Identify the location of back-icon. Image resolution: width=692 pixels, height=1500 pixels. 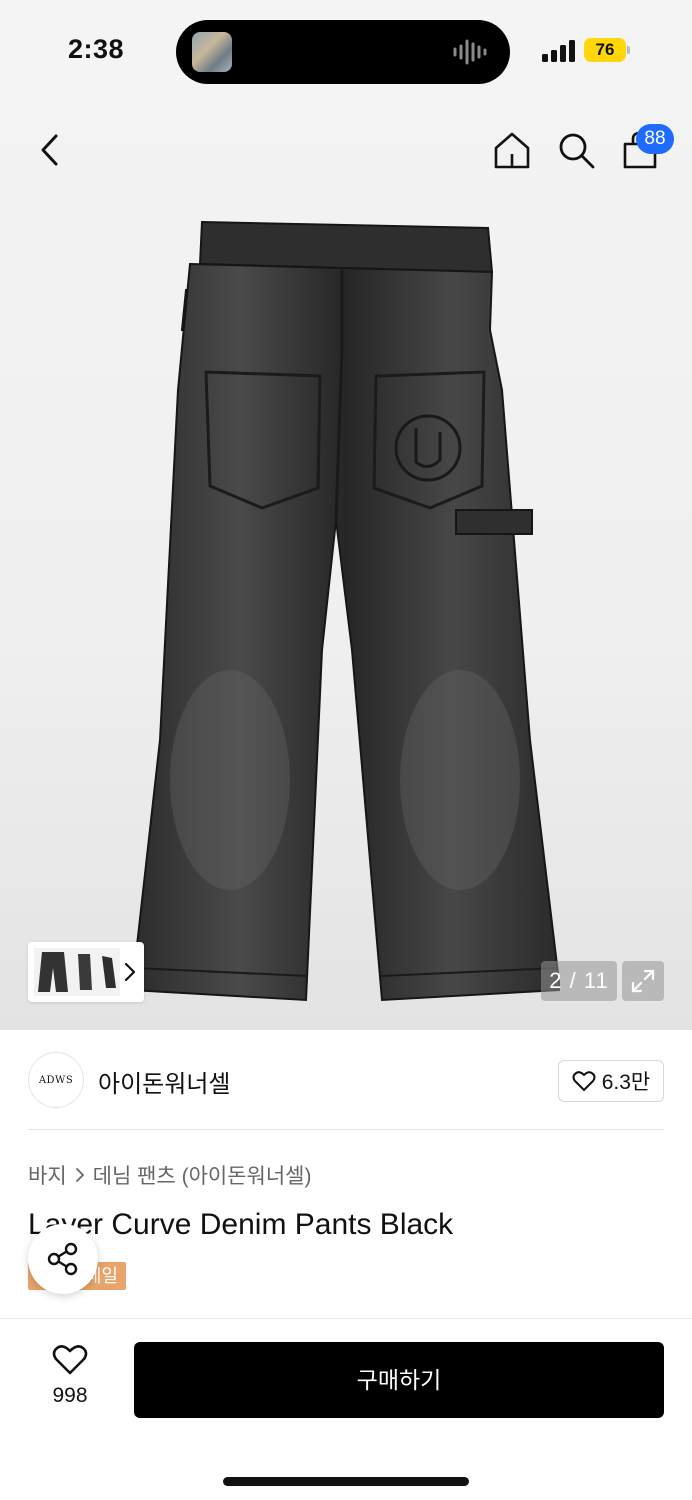
(49, 150).